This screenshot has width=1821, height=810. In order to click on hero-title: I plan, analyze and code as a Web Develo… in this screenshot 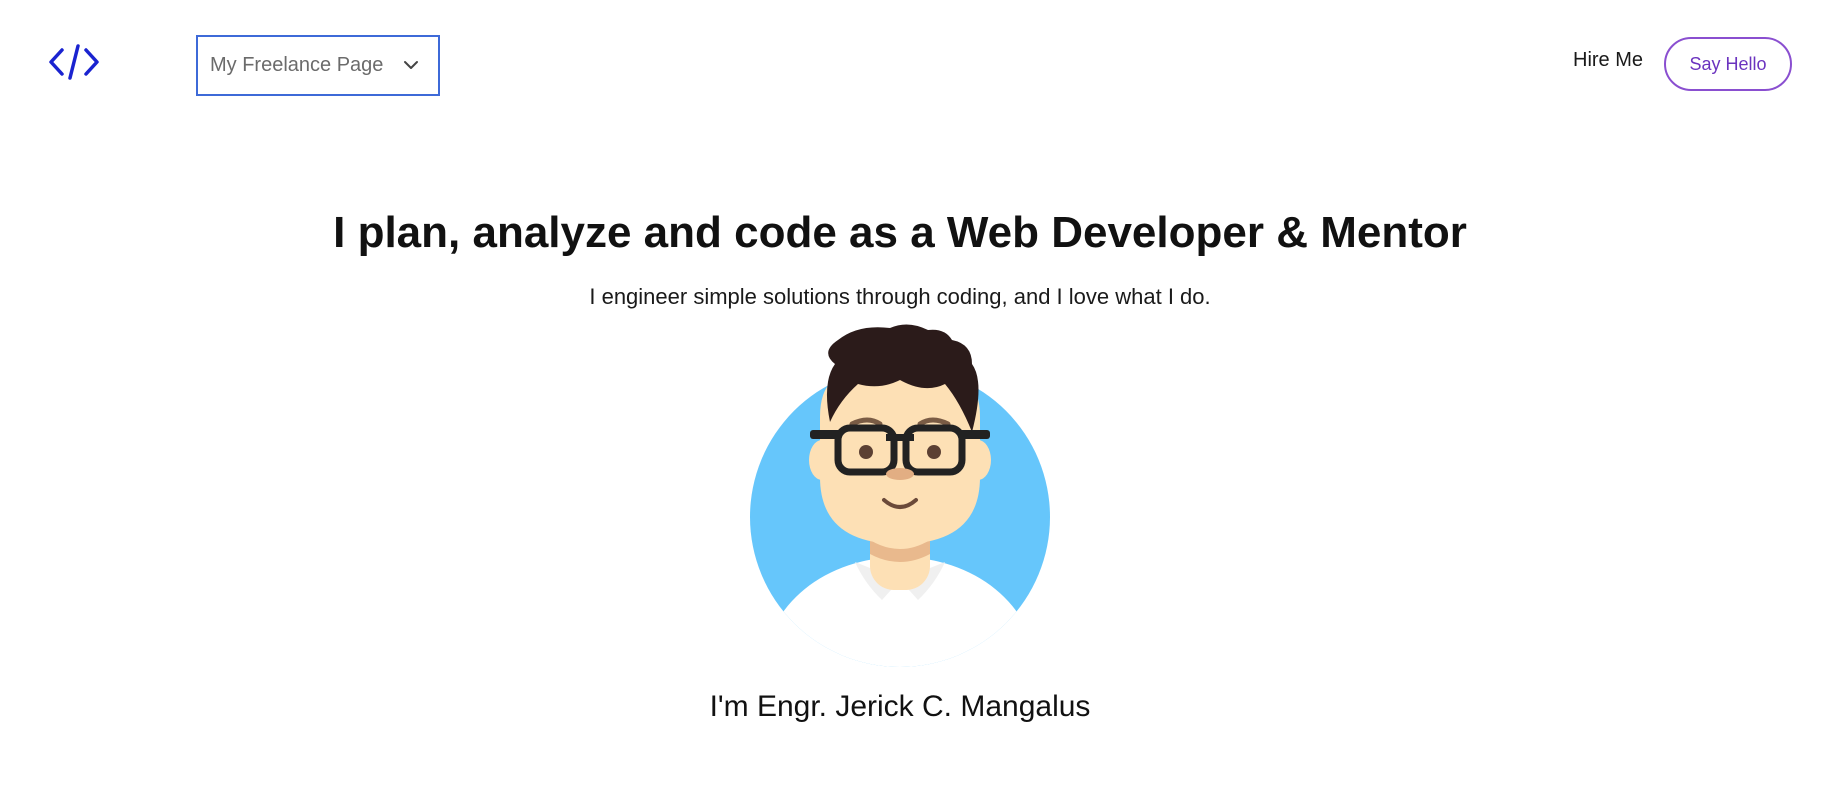, I will do `click(900, 232)`.